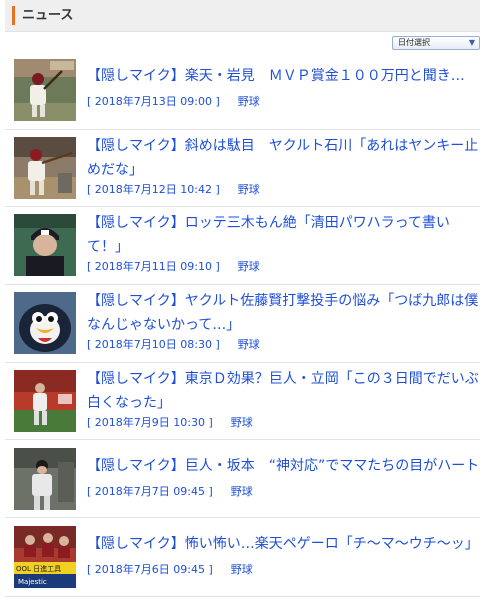 This screenshot has height=603, width=480. What do you see at coordinates (153, 344) in the screenshot?
I see `news-date: [ 2018年7月10日 08:30 ]` at bounding box center [153, 344].